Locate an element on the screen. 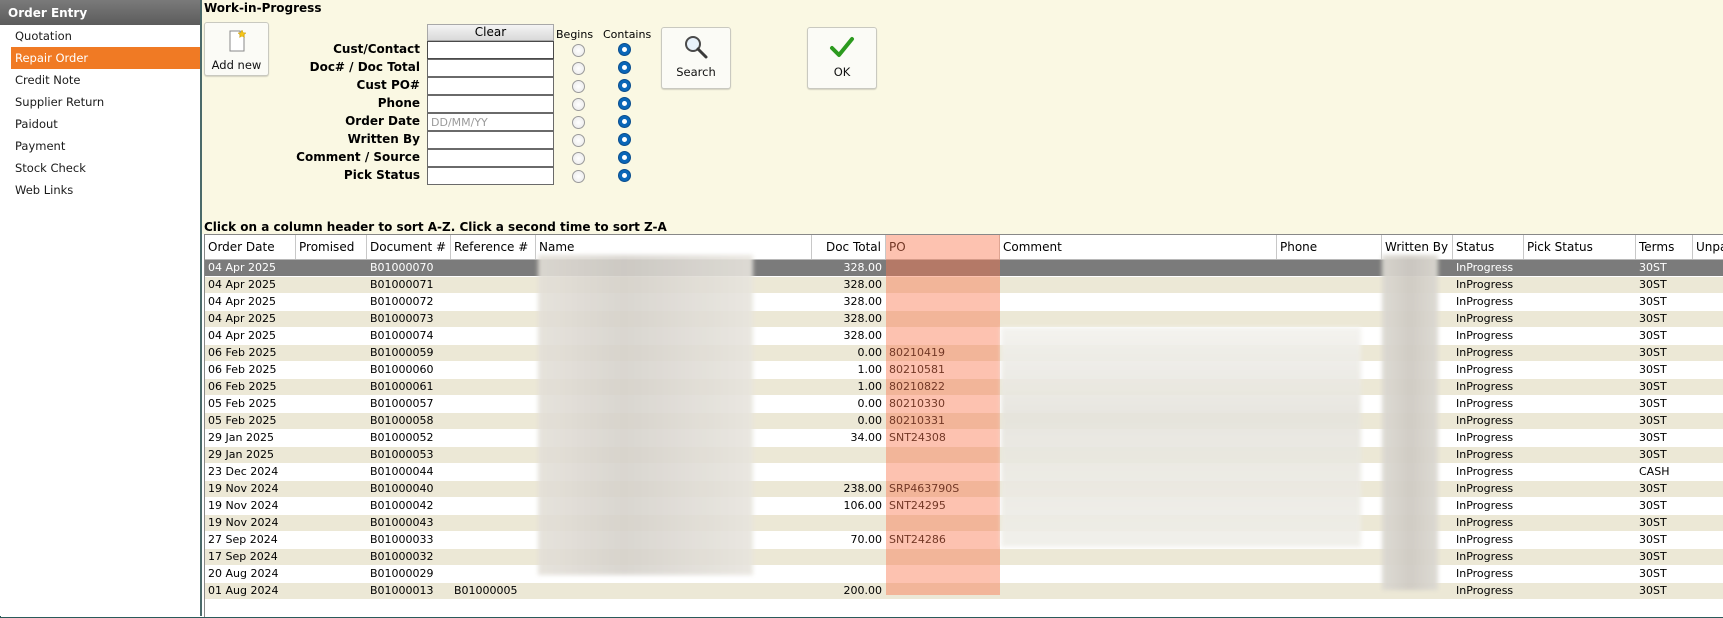 The image size is (1723, 618). table-row: 29 Jan 2025 B01000053 InProgress 30ST is located at coordinates (964, 455).